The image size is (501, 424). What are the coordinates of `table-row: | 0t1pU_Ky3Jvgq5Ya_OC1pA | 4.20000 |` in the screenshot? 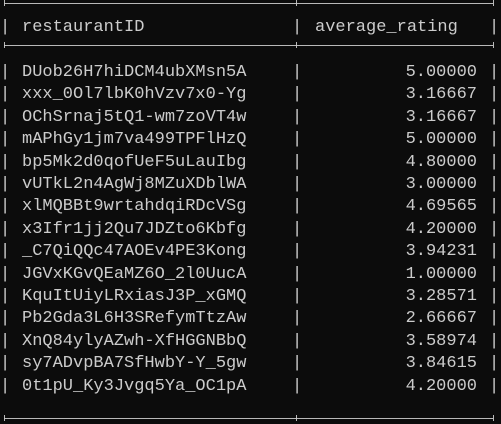 It's located at (250, 387).